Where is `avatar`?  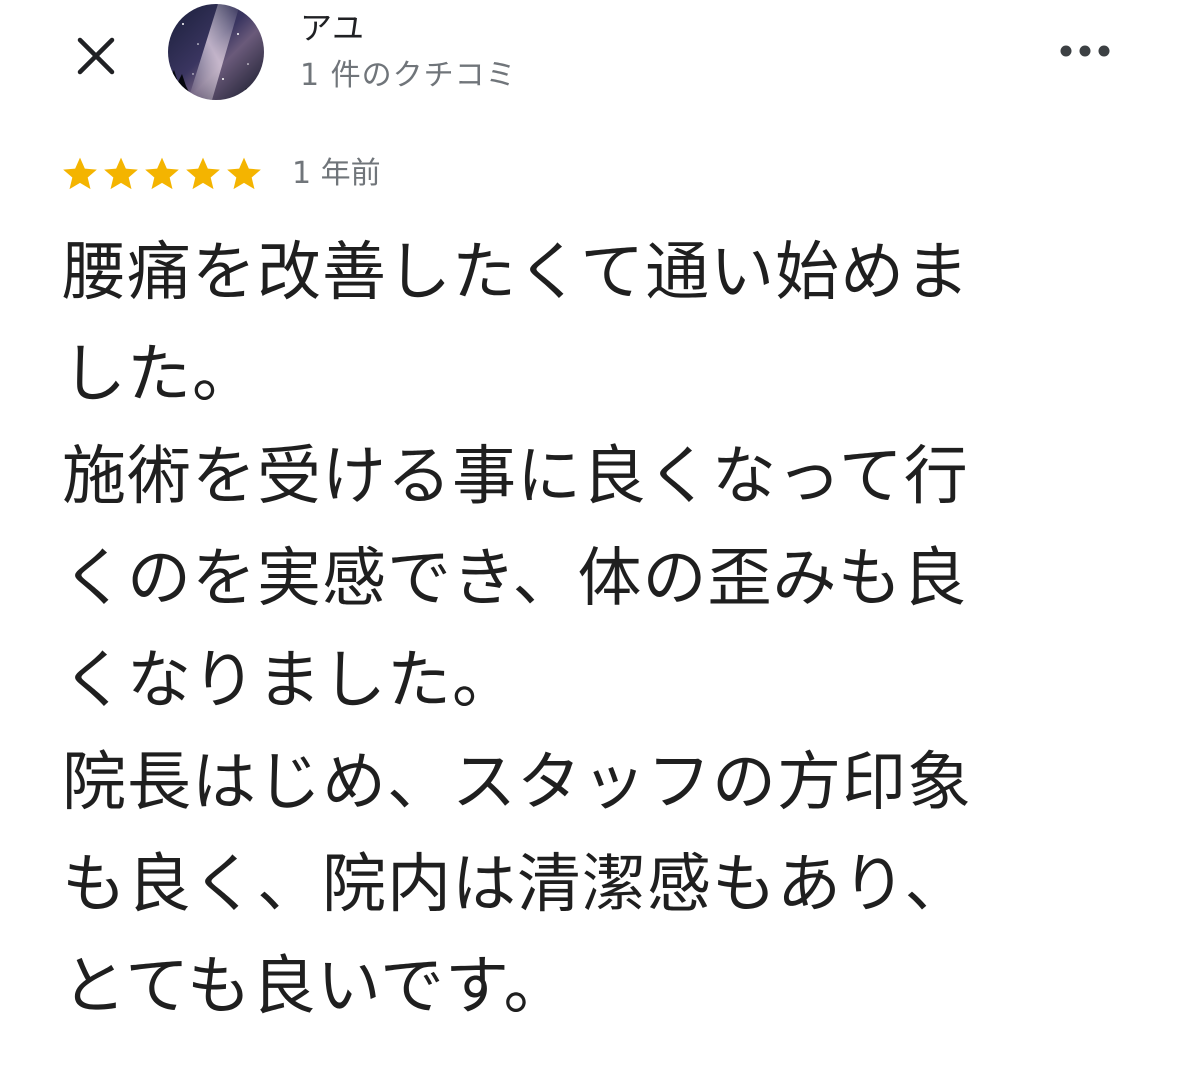
avatar is located at coordinates (216, 52).